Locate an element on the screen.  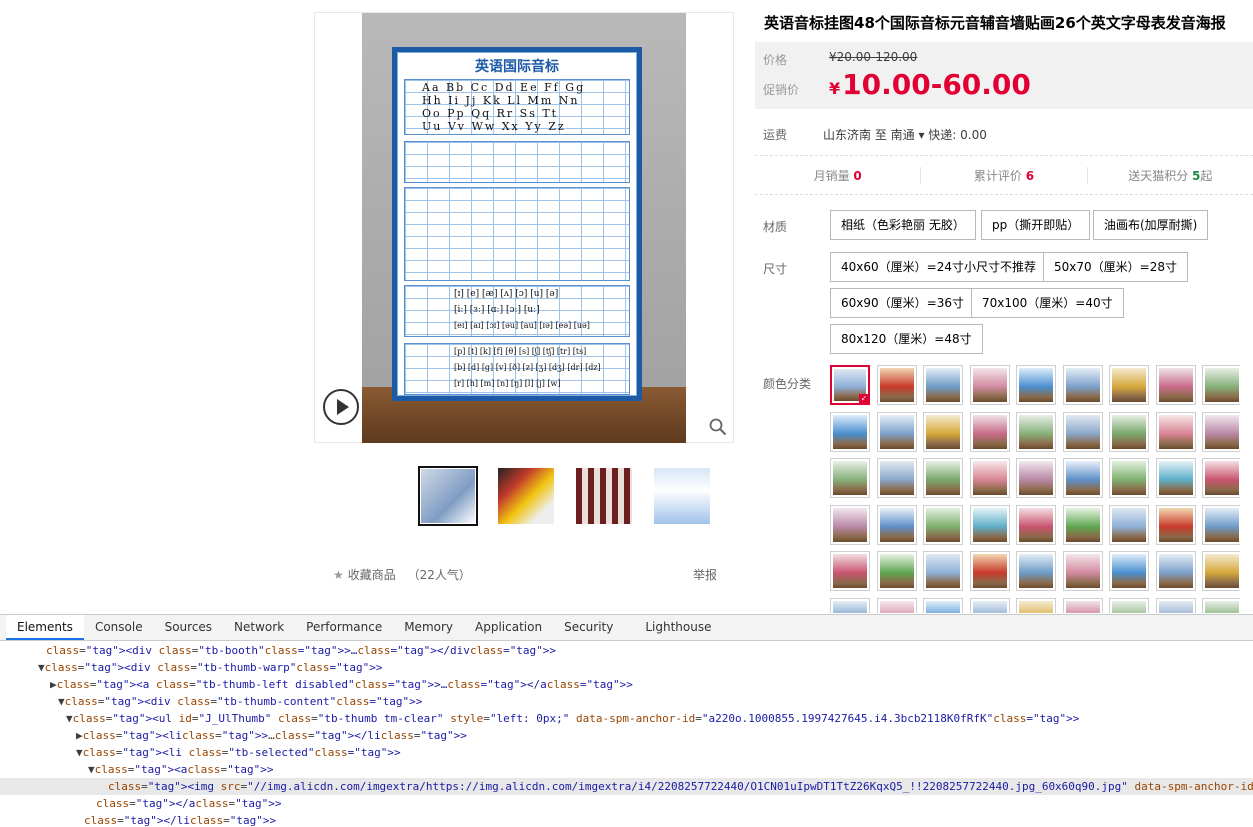
tab-network: Network is located at coordinates (259, 627).